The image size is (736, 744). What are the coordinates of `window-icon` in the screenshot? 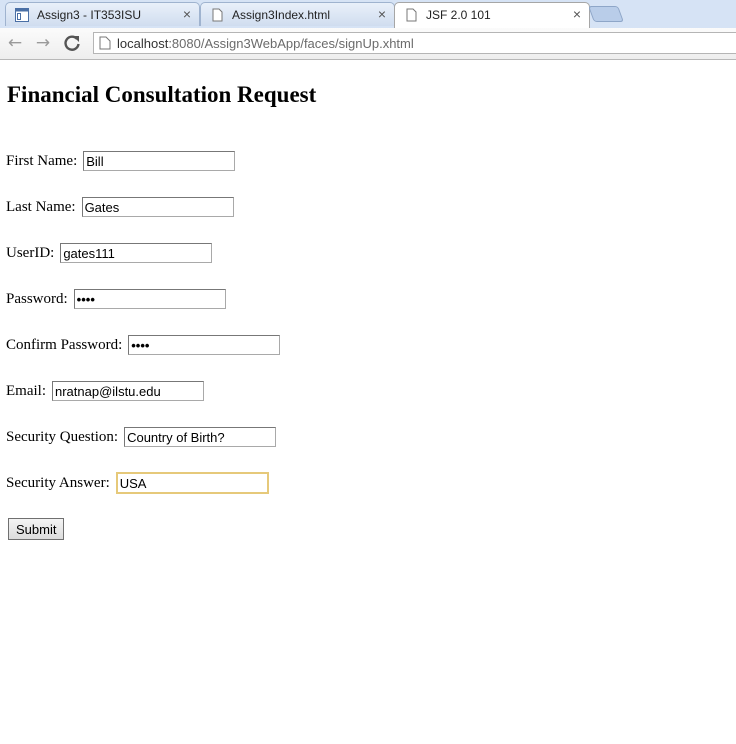 It's located at (22, 15).